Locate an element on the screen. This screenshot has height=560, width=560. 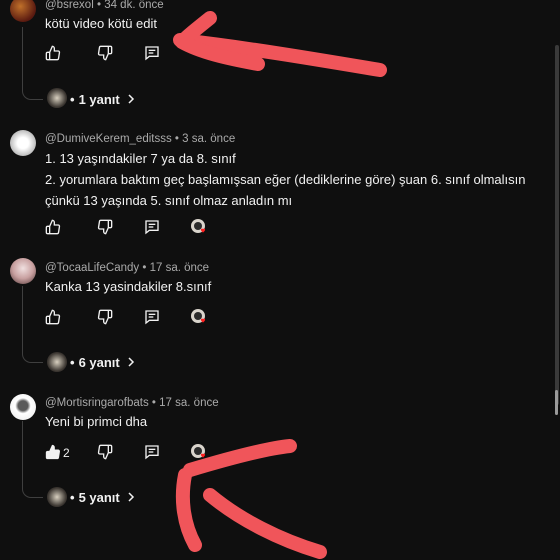
comment-meta: @bsrexol • 34 dk. önce is located at coordinates (104, 5).